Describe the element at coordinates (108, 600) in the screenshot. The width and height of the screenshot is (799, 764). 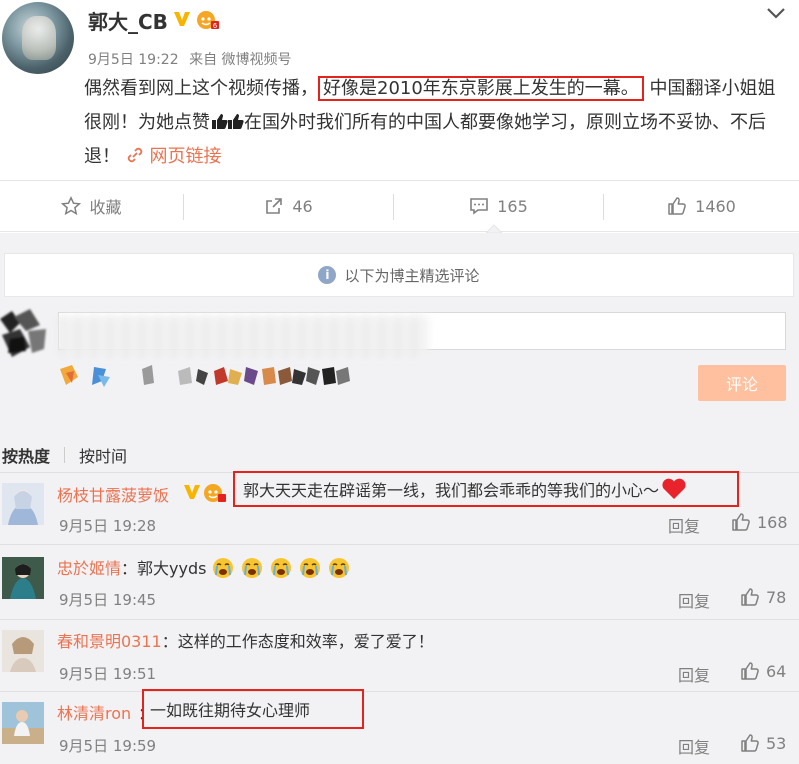
I see `comment-time: 9月5日 19:45` at that location.